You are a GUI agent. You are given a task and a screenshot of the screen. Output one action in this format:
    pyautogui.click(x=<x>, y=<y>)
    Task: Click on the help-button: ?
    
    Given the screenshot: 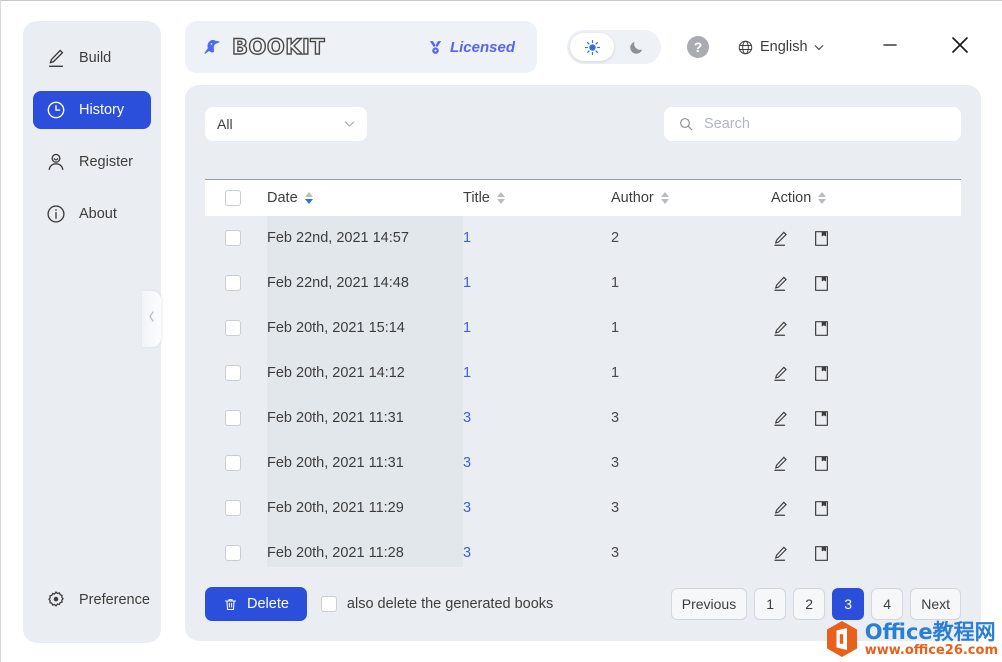 What is the action you would take?
    pyautogui.click(x=698, y=47)
    